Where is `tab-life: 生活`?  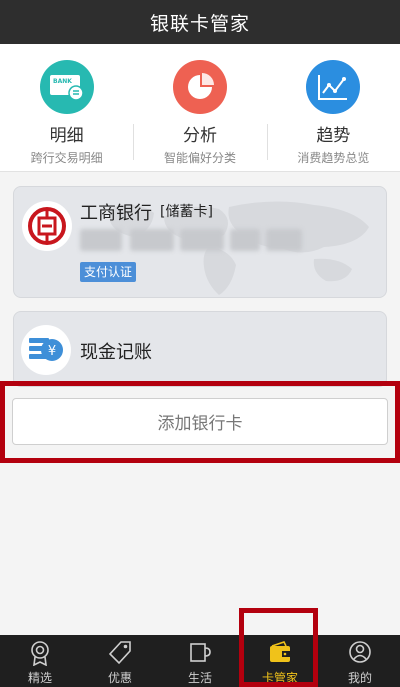
tab-life: 生活 is located at coordinates (200, 661).